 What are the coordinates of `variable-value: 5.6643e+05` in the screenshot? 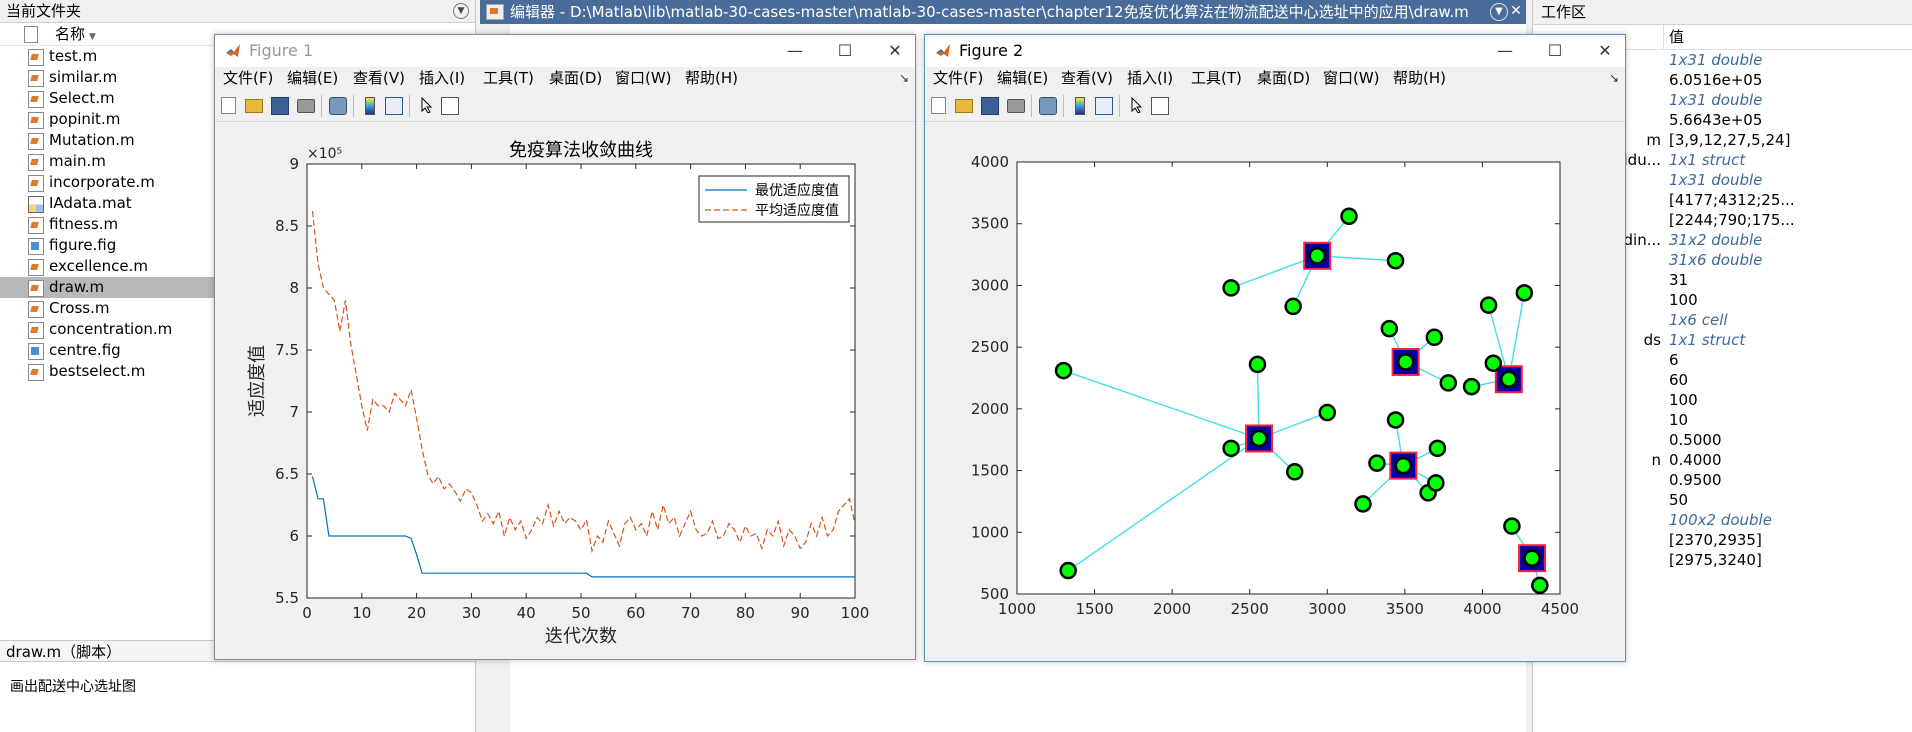 It's located at (1716, 120).